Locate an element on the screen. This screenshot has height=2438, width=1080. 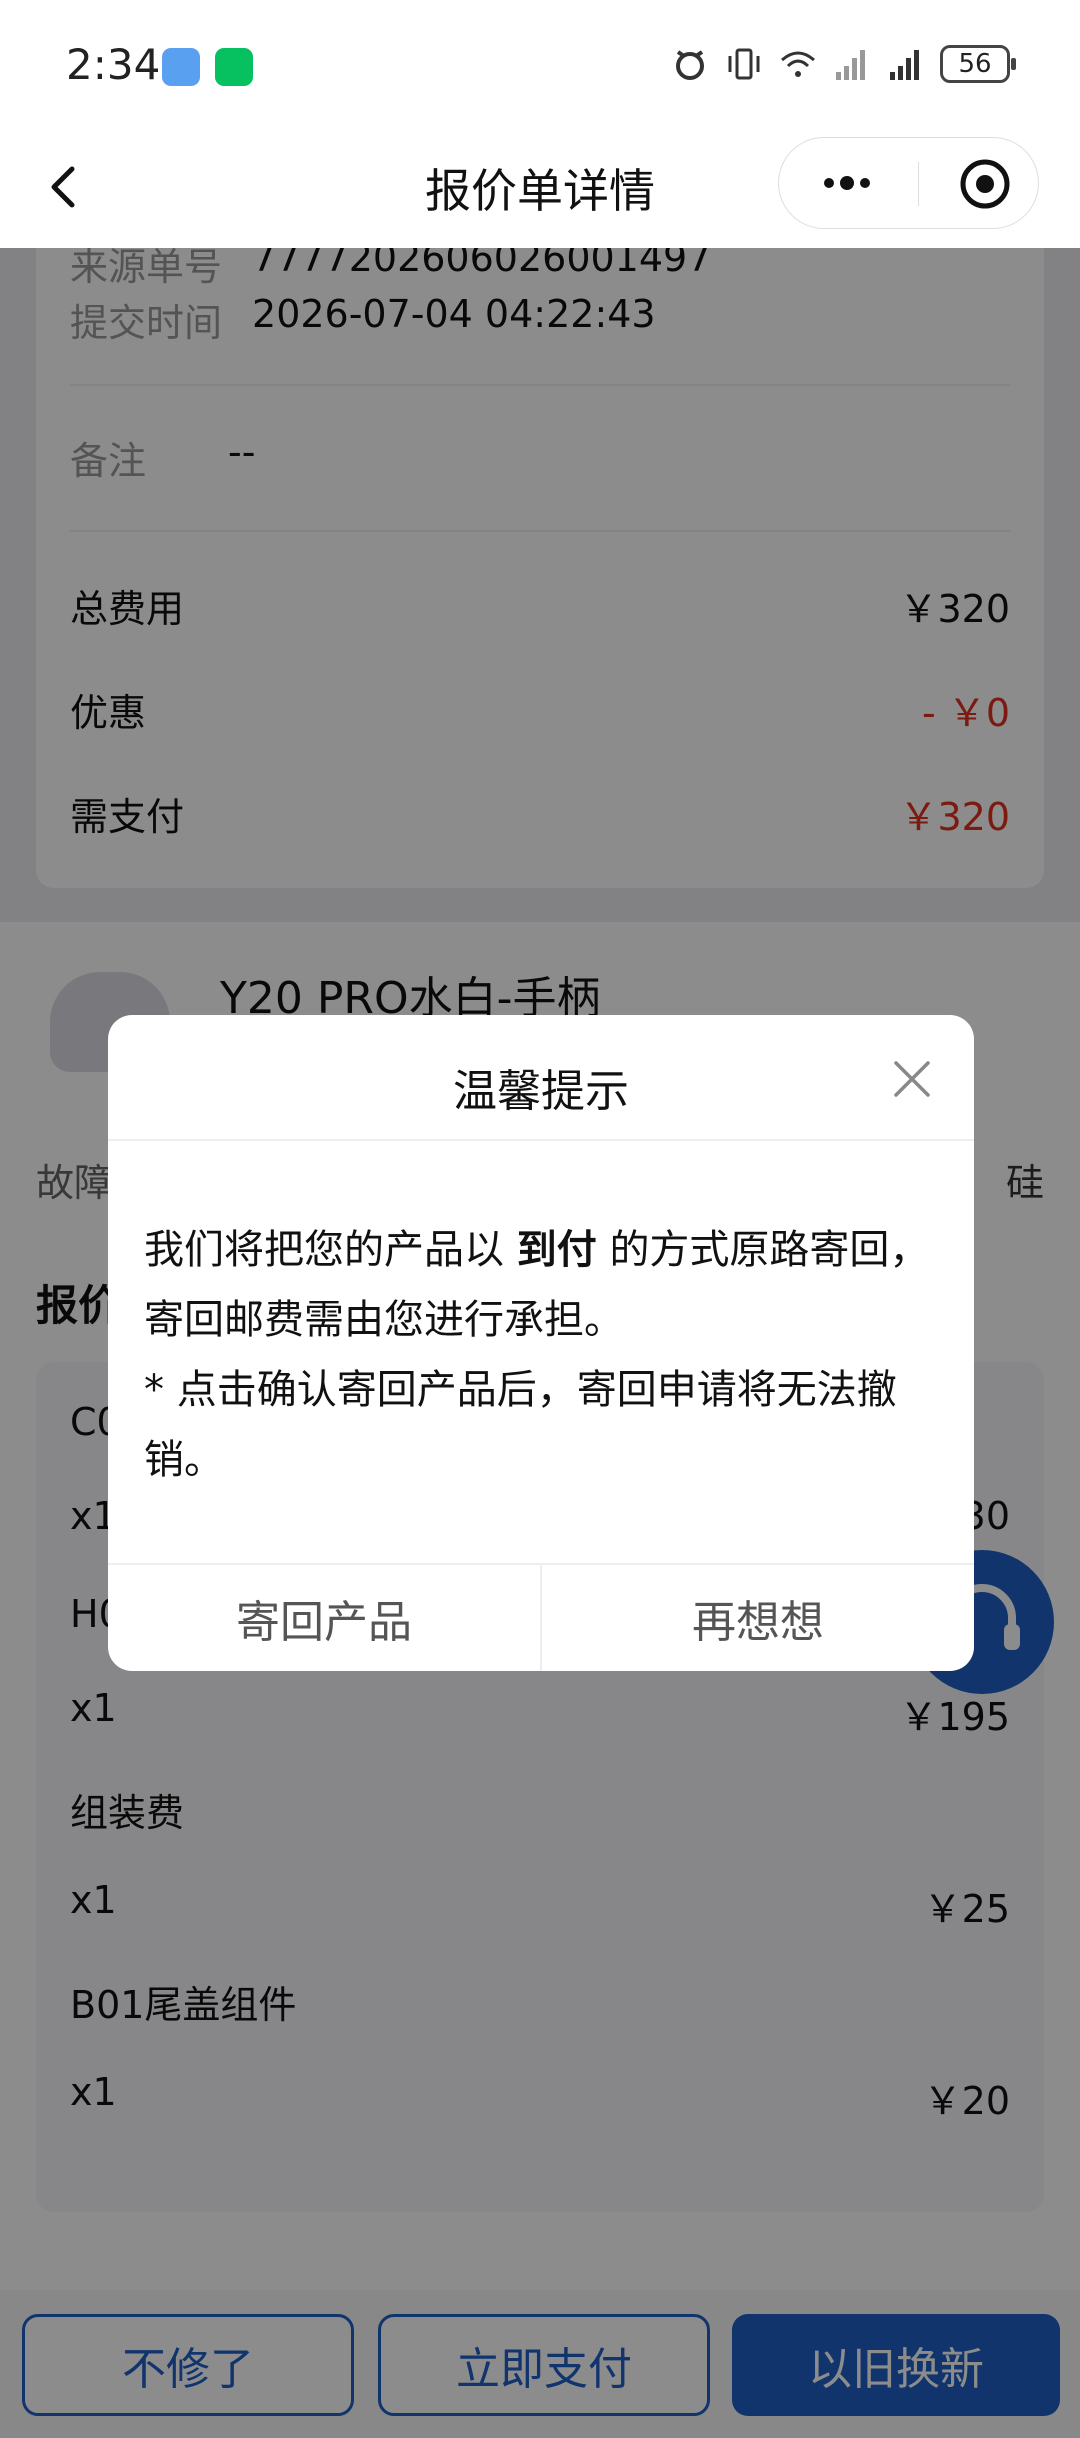
status-icons: 56 is located at coordinates (843, 64).